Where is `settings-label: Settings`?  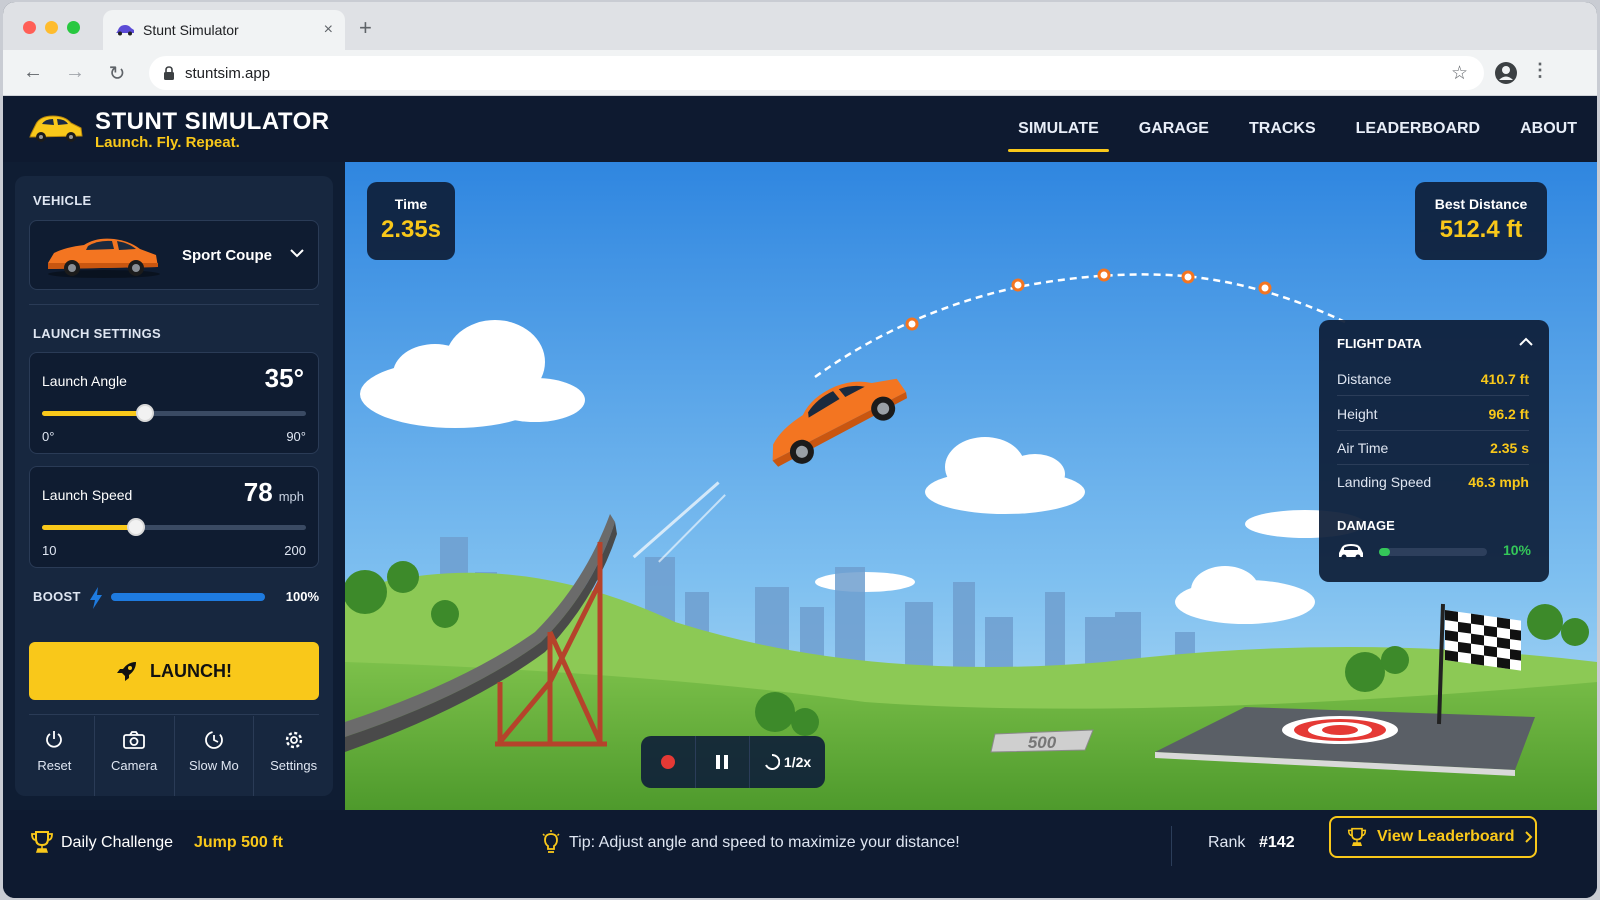
settings-label: Settings is located at coordinates (294, 765).